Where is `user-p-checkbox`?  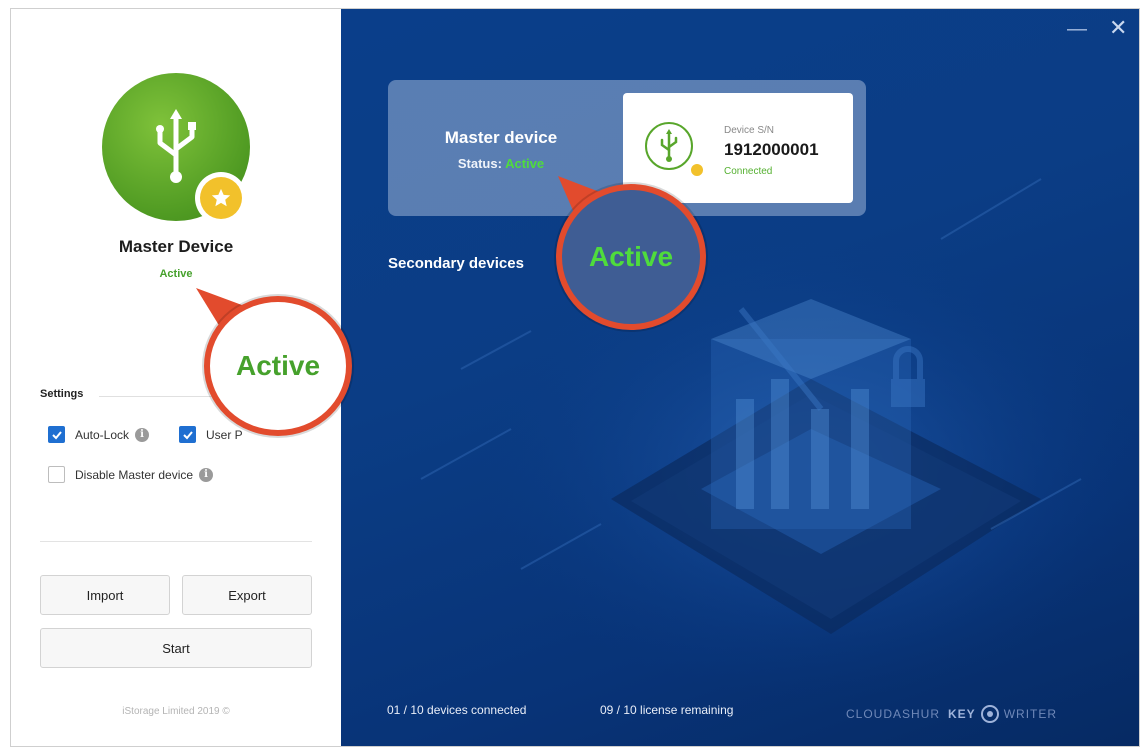
user-p-checkbox is located at coordinates (187, 434).